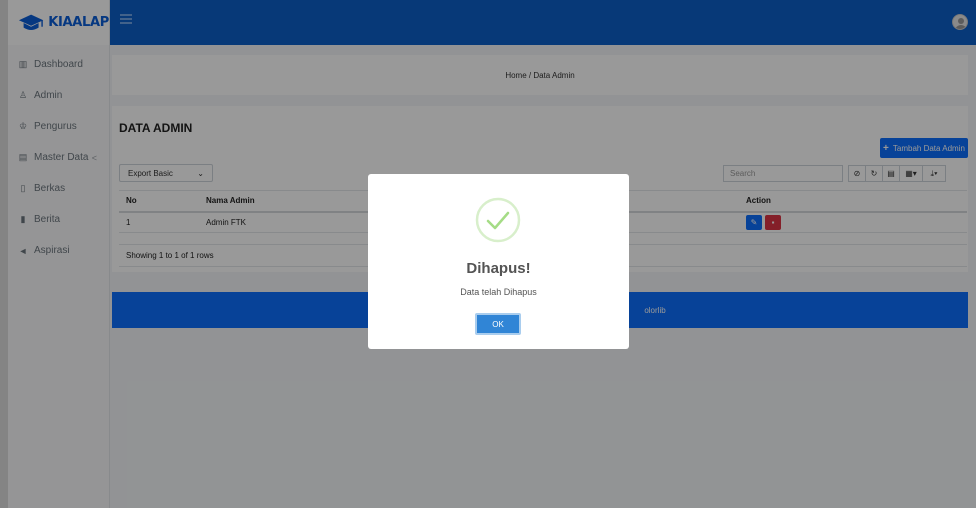  Describe the element at coordinates (498, 220) in the screenshot. I see `success-check-icon` at that location.